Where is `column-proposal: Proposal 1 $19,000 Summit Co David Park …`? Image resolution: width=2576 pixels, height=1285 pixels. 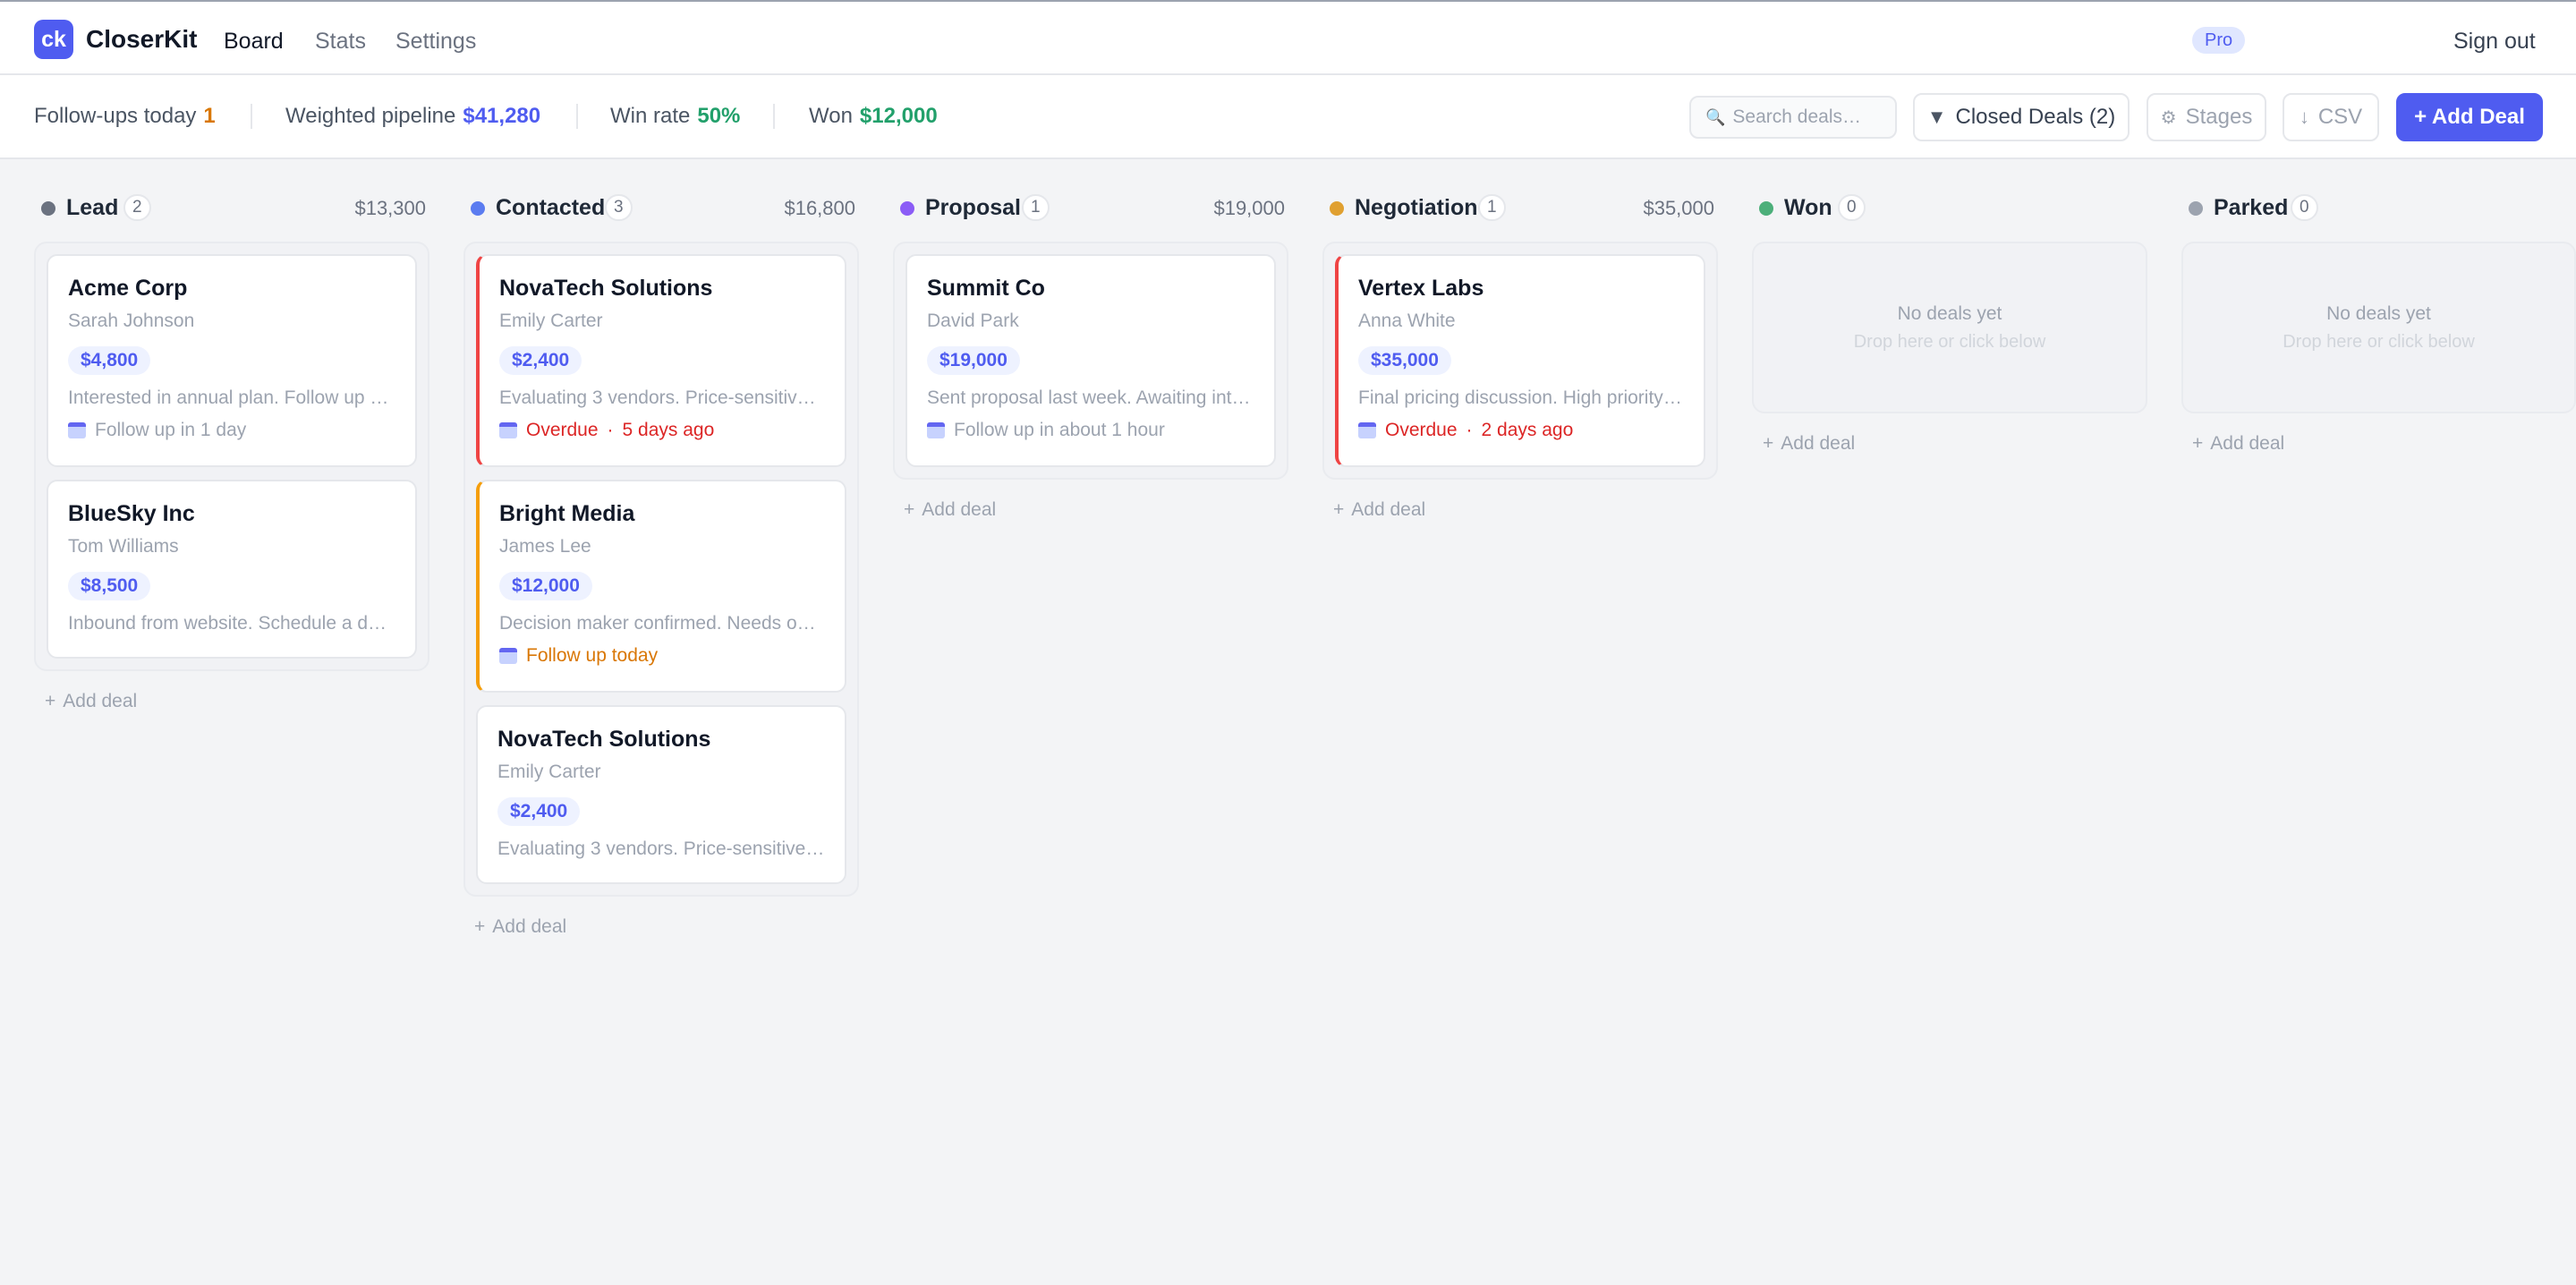 column-proposal: Proposal 1 $19,000 Summit Co David Park … is located at coordinates (1090, 350).